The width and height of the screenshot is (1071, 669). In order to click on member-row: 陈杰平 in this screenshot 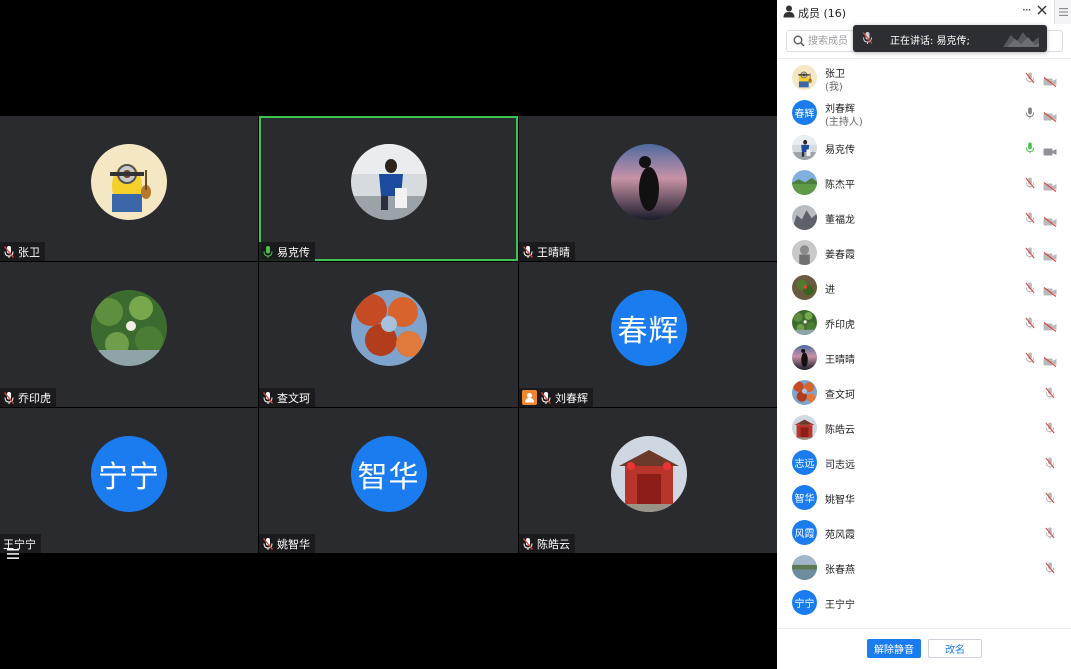, I will do `click(924, 182)`.